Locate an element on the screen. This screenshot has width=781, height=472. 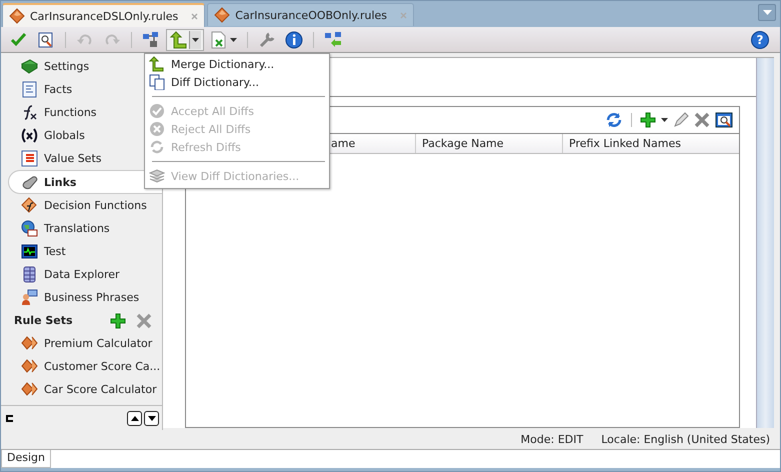
column-header: Package Name is located at coordinates (489, 143).